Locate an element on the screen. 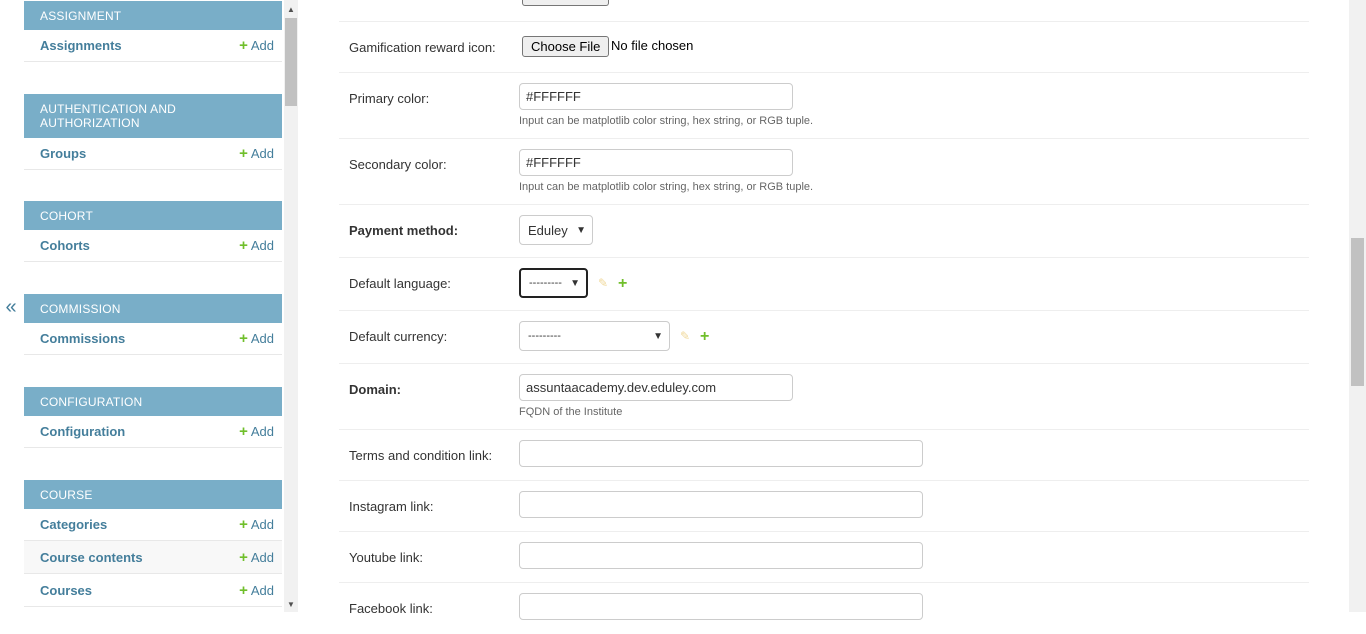  main-scrollbar is located at coordinates (1357, 306).